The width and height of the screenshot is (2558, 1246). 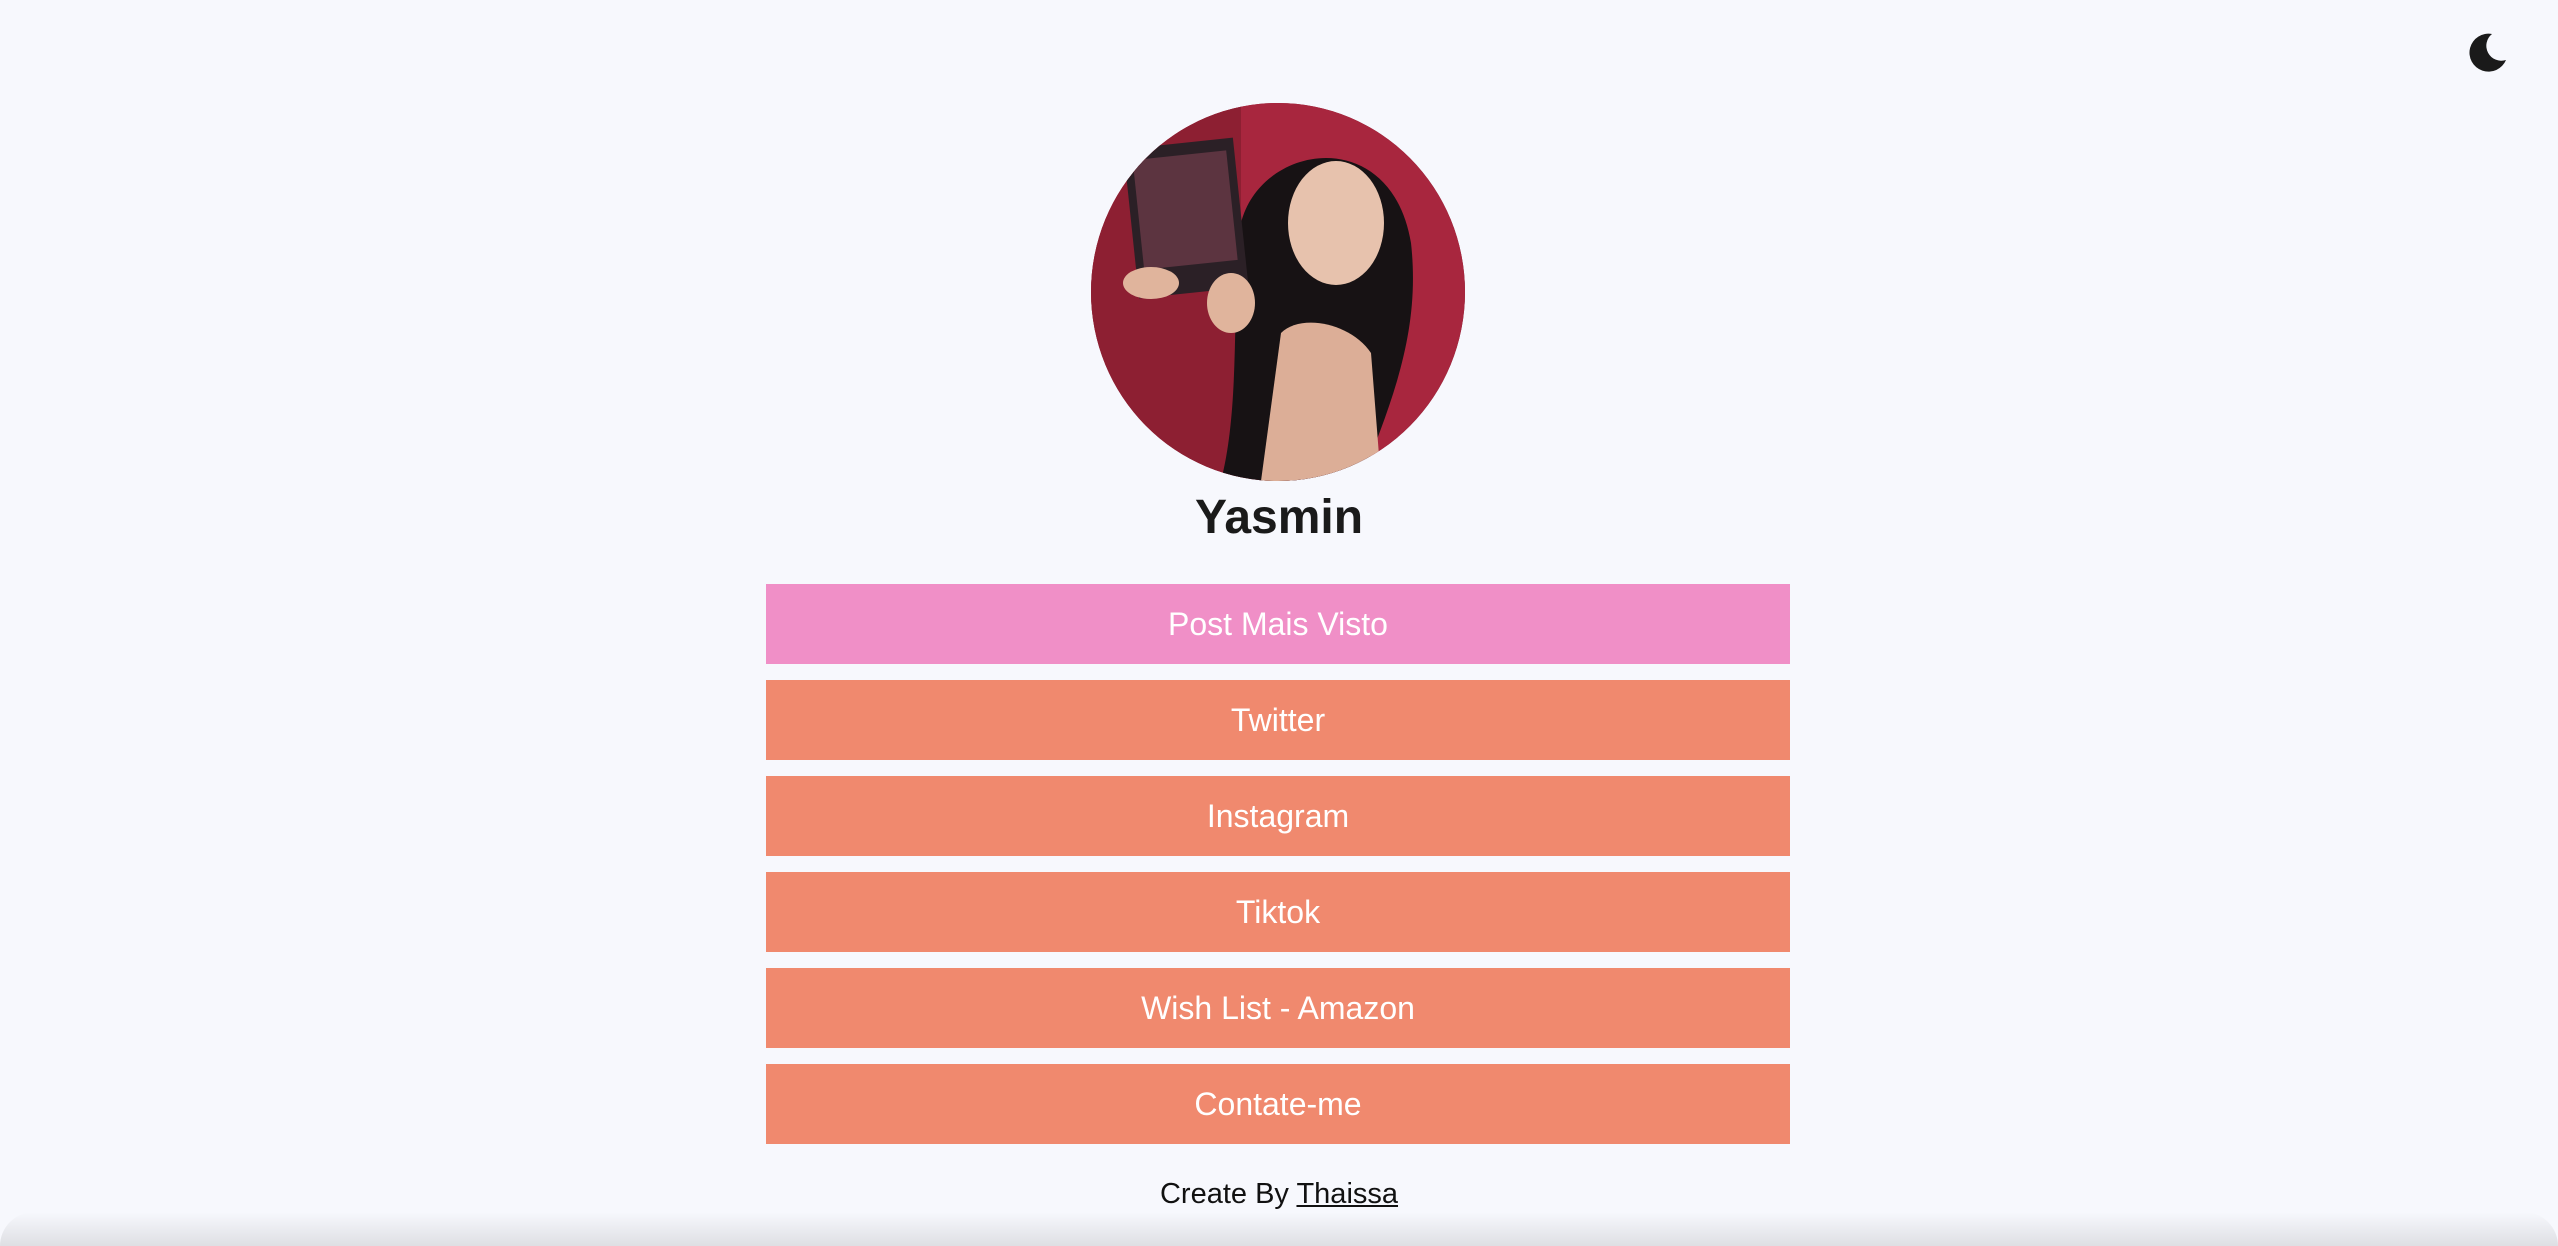 I want to click on footer: Create By Thaissa, so click(x=1279, y=1194).